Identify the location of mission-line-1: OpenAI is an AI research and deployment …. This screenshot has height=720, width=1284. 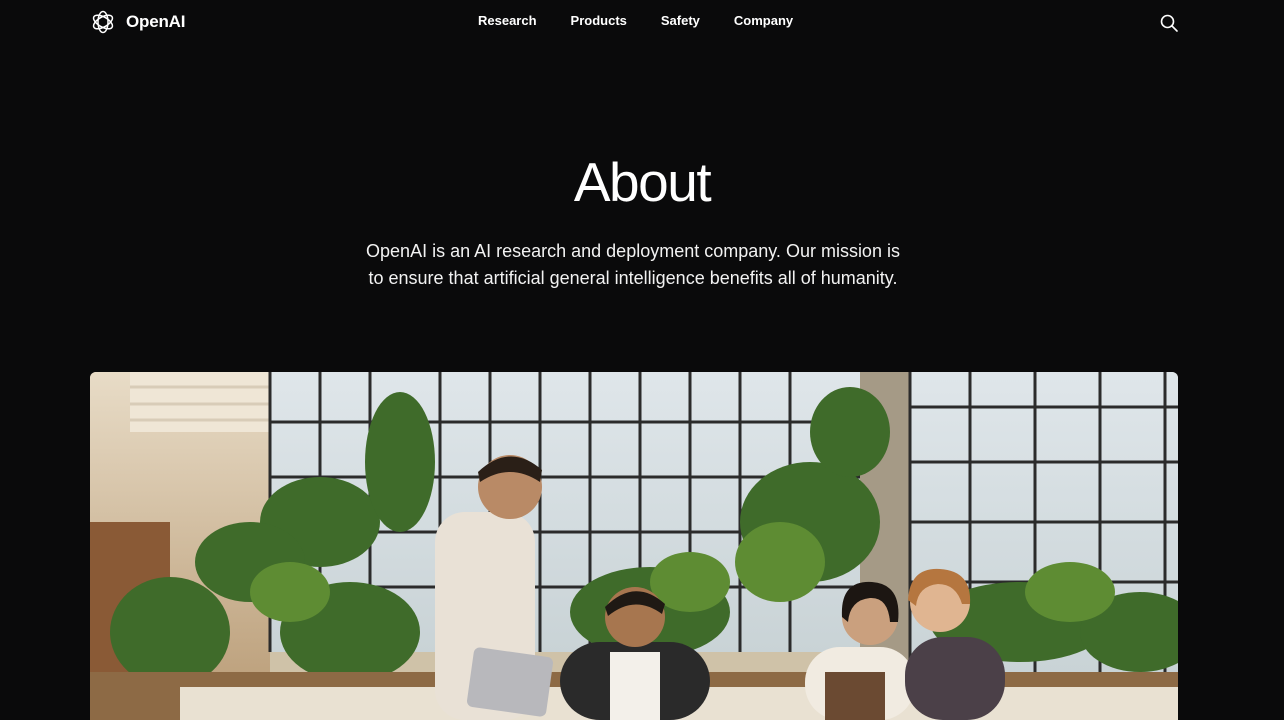
(633, 251).